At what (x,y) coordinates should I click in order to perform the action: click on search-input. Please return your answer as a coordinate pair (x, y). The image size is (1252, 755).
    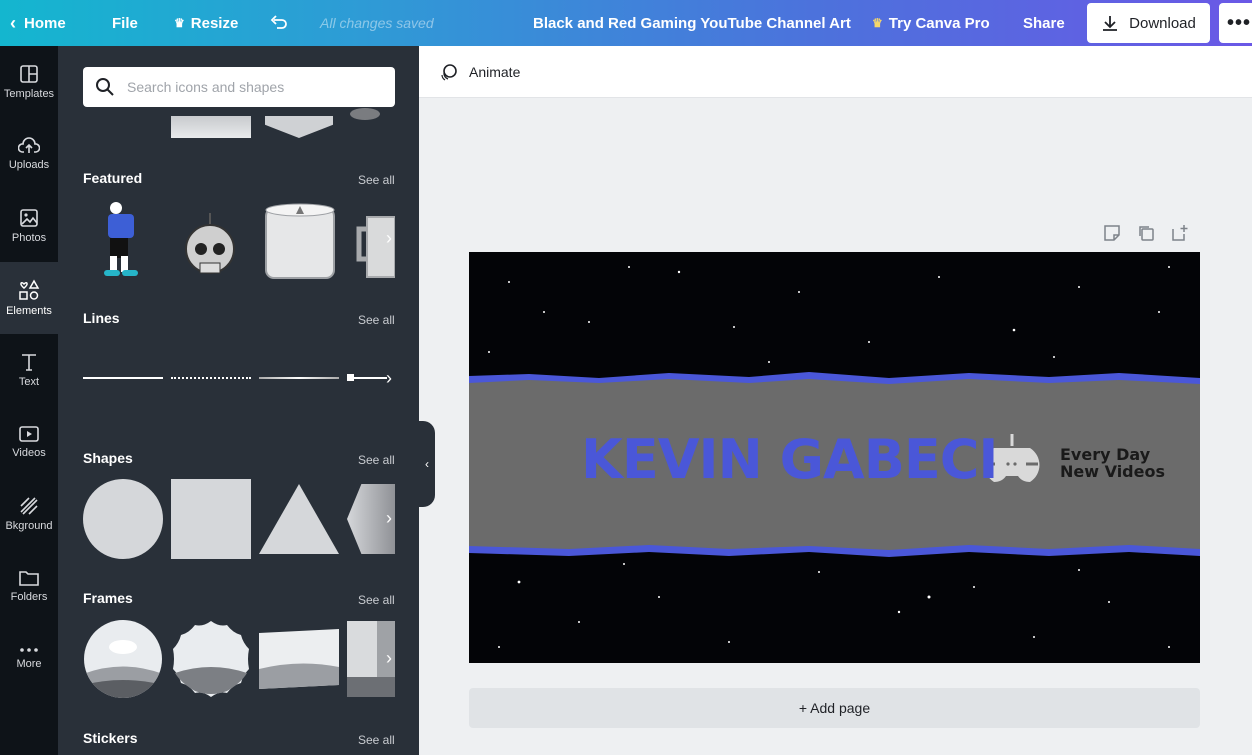
    Looking at the image, I should click on (252, 87).